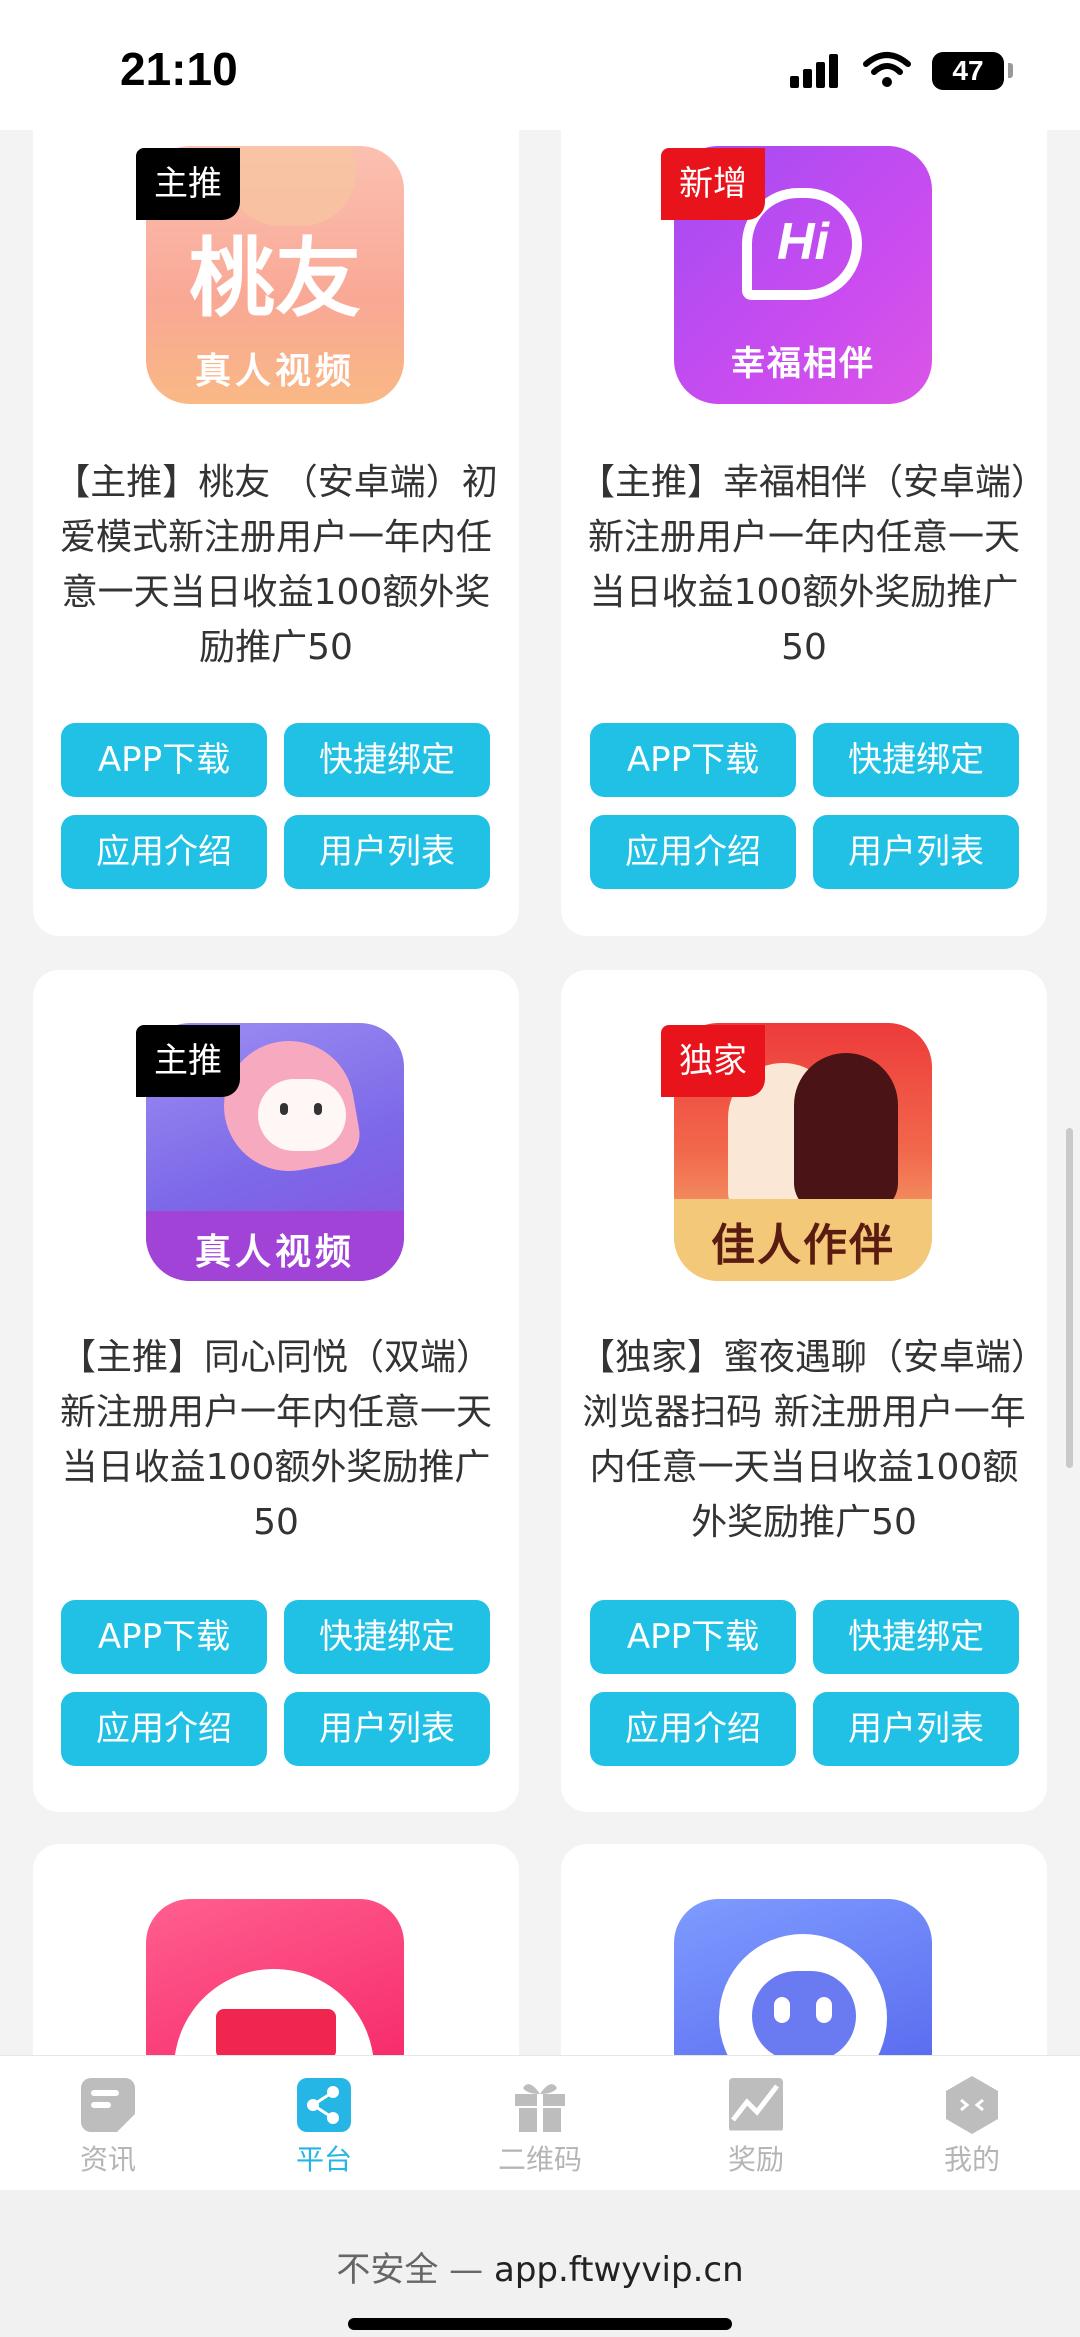 The image size is (1080, 2337). What do you see at coordinates (972, 2105) in the screenshot?
I see `profile-icon` at bounding box center [972, 2105].